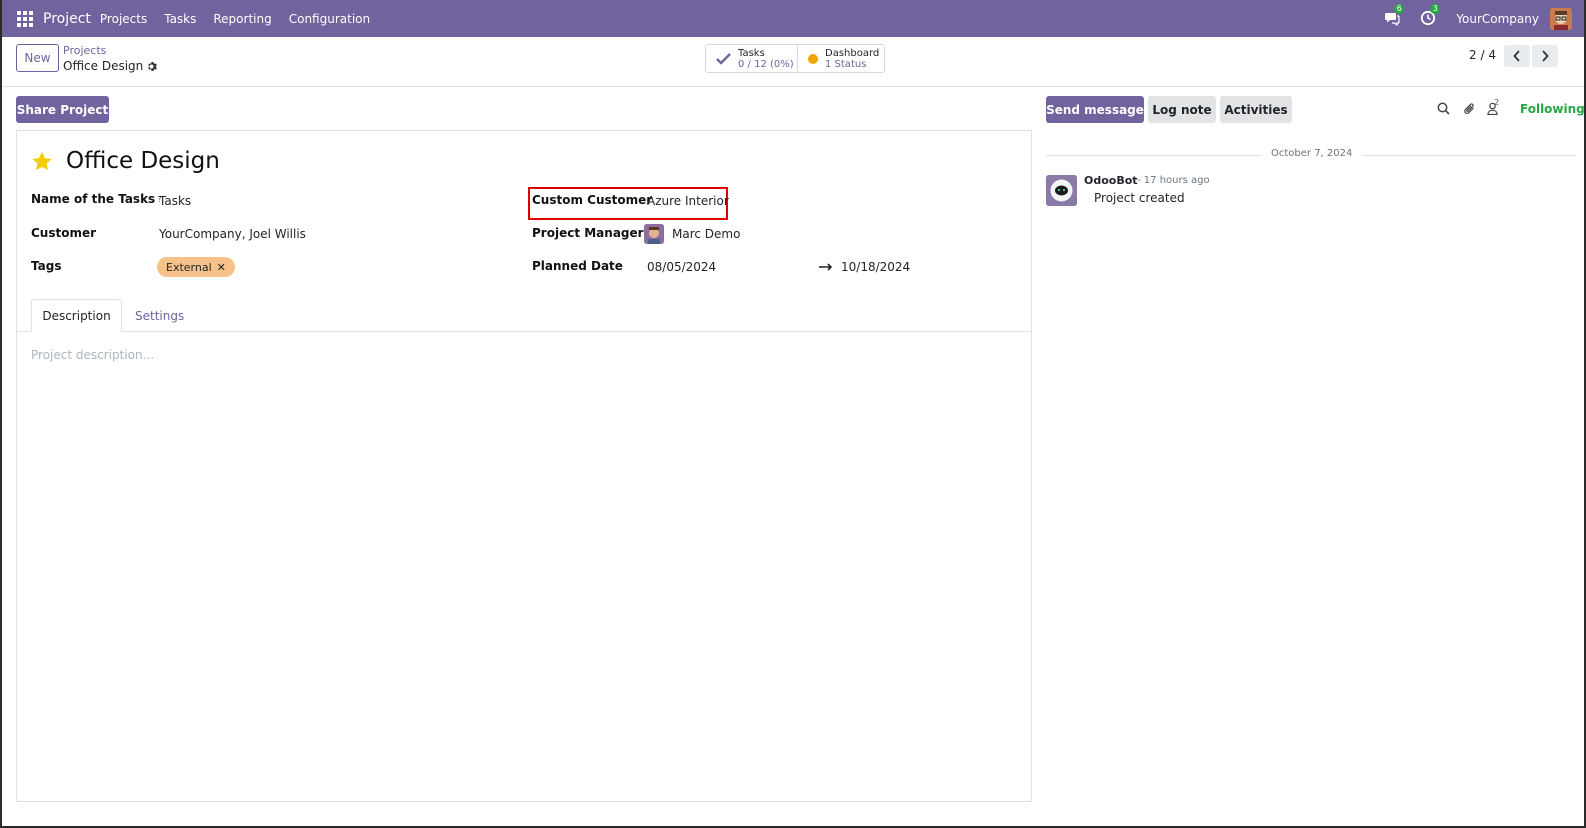  I want to click on tasks-smart-button: Tasks 0 / 12 (0%), so click(751, 58).